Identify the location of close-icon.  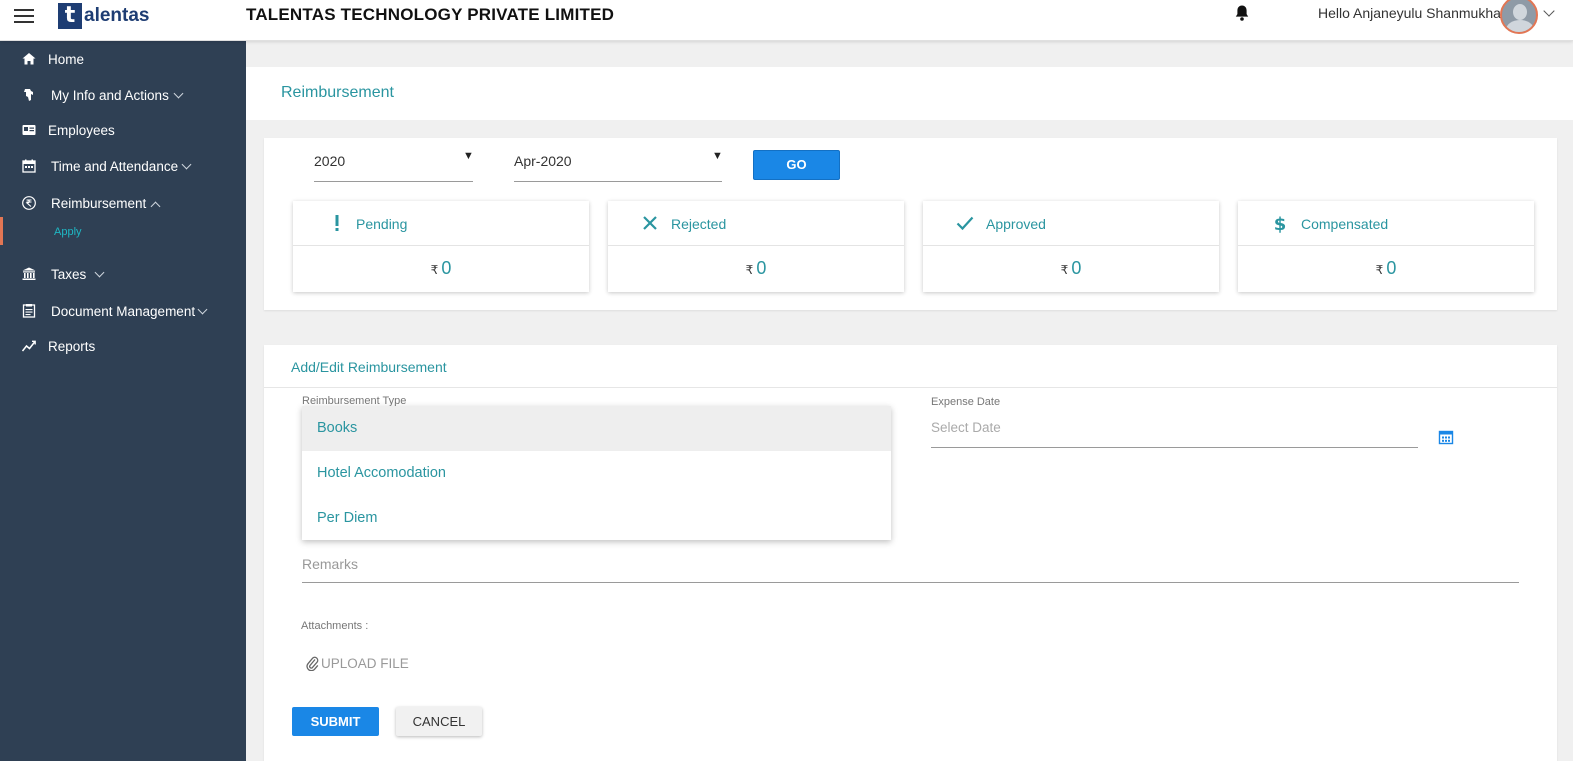
(650, 223).